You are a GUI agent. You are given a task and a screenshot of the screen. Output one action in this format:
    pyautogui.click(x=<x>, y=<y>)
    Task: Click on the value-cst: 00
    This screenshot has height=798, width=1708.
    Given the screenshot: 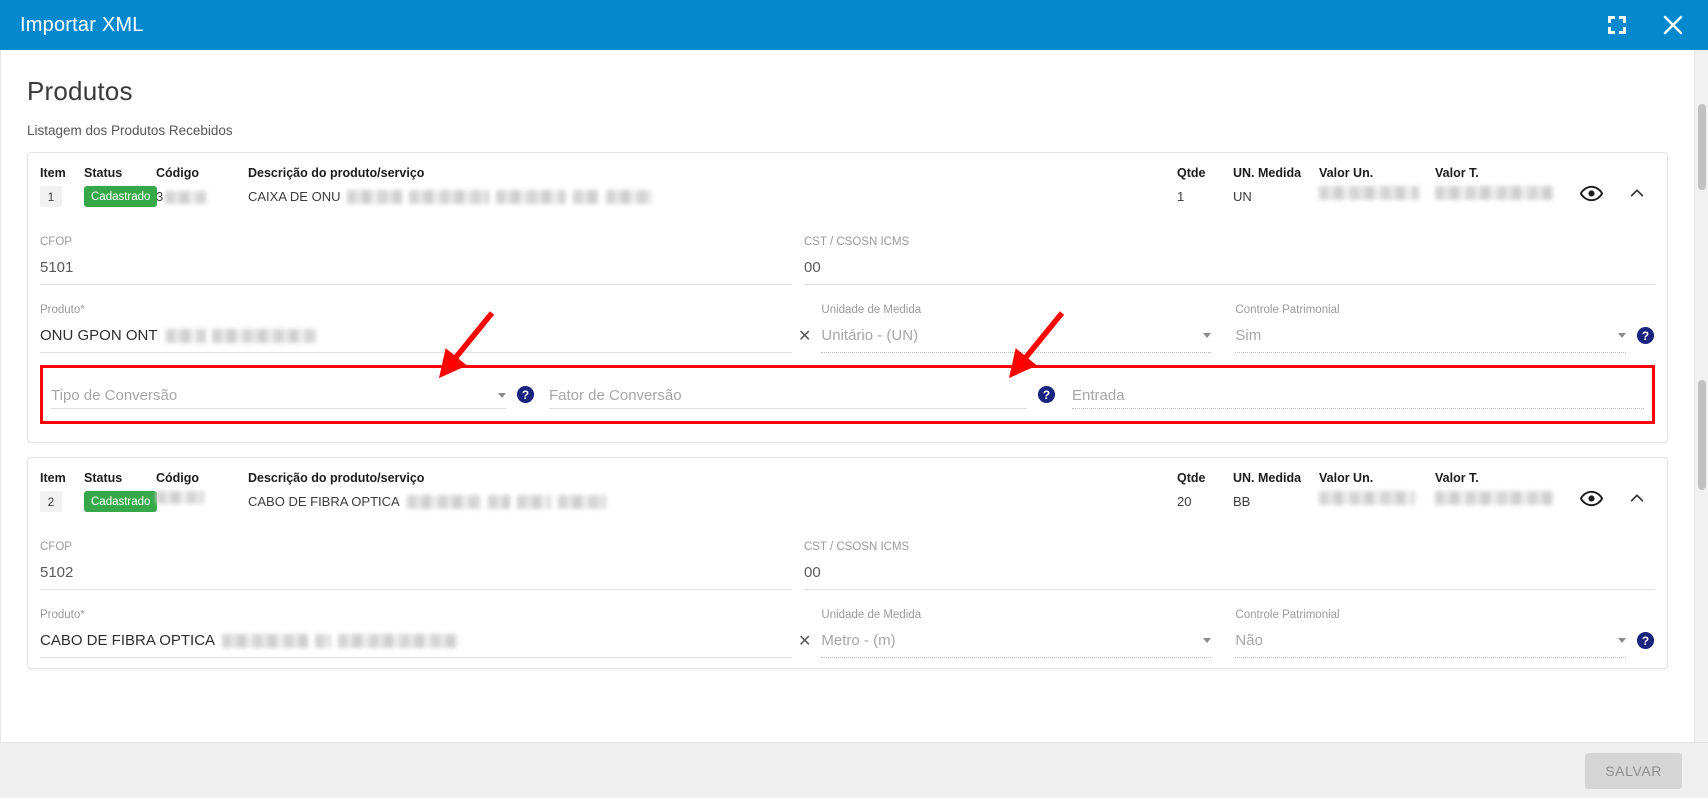 What is the action you would take?
    pyautogui.click(x=812, y=267)
    